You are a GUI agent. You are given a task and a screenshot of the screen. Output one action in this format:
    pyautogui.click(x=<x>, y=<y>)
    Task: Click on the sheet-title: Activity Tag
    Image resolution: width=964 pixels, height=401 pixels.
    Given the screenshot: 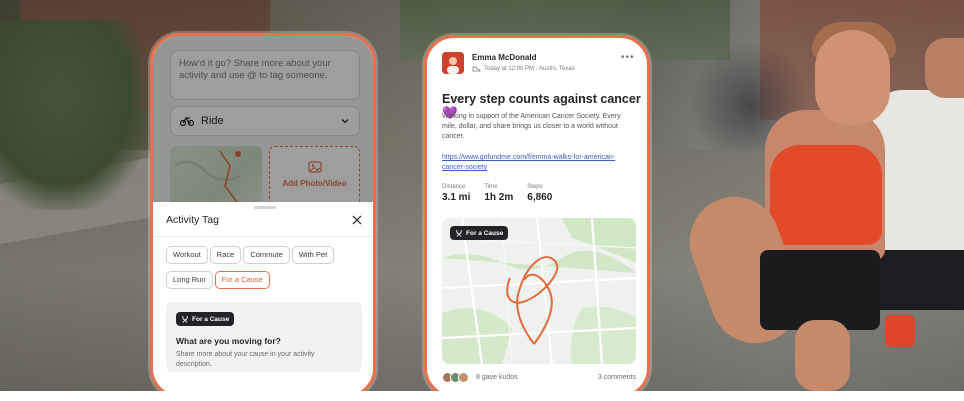 What is the action you would take?
    pyautogui.click(x=192, y=220)
    